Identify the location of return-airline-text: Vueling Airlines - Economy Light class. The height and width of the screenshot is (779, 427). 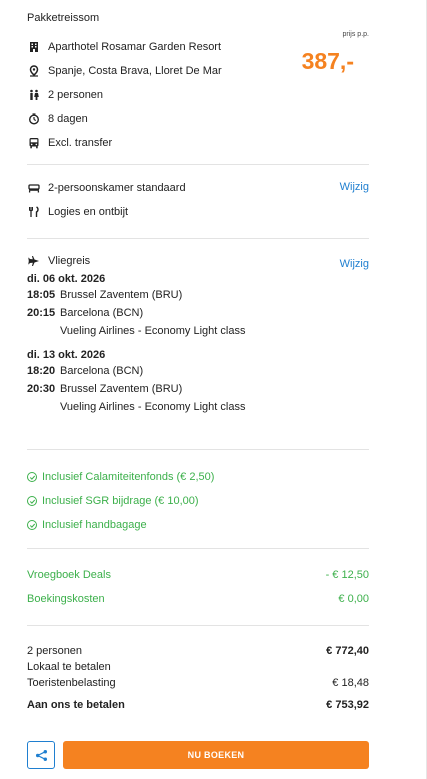
(153, 407).